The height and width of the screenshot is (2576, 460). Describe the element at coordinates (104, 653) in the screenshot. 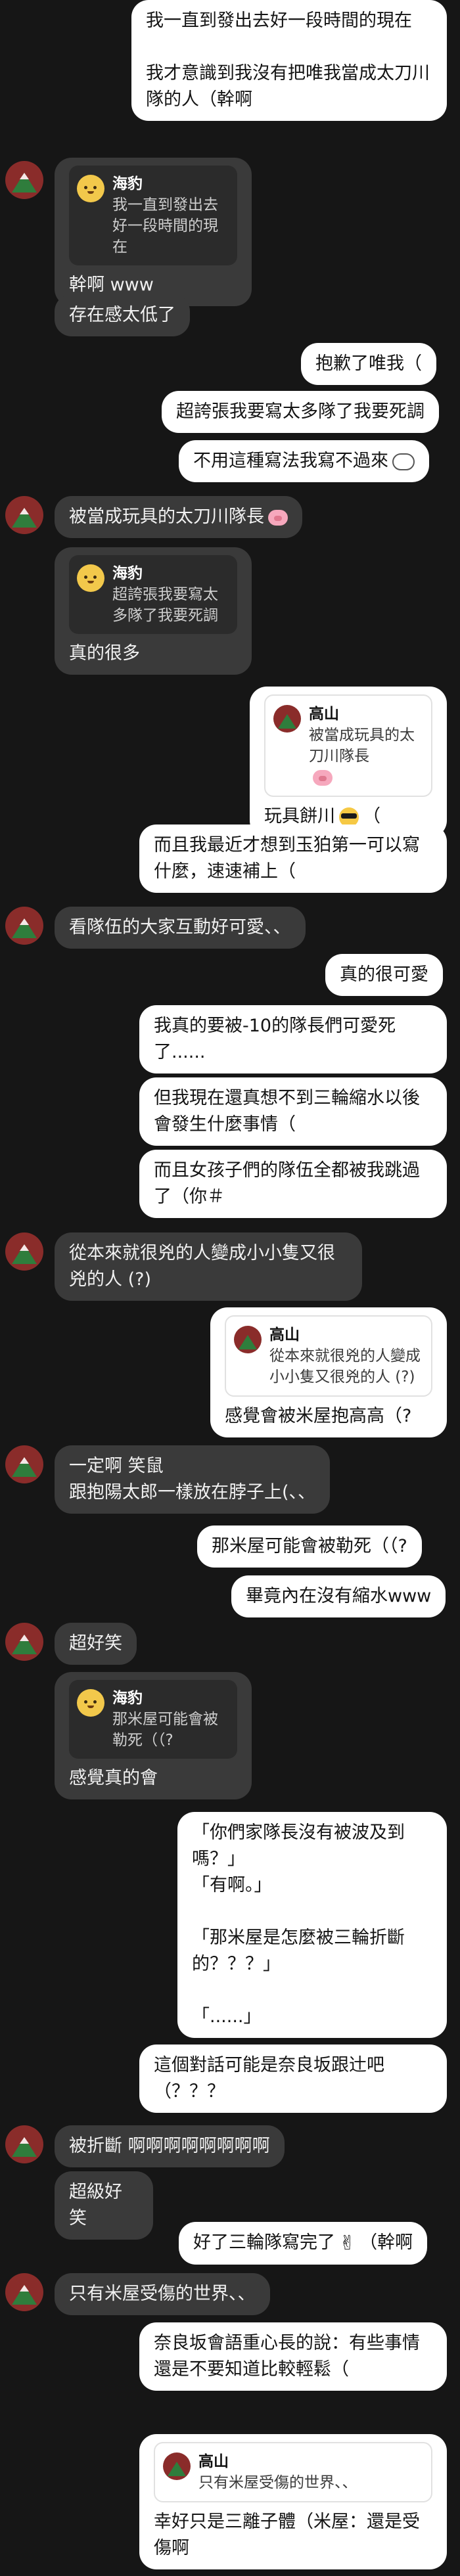

I see `message-text: 真的很多` at that location.